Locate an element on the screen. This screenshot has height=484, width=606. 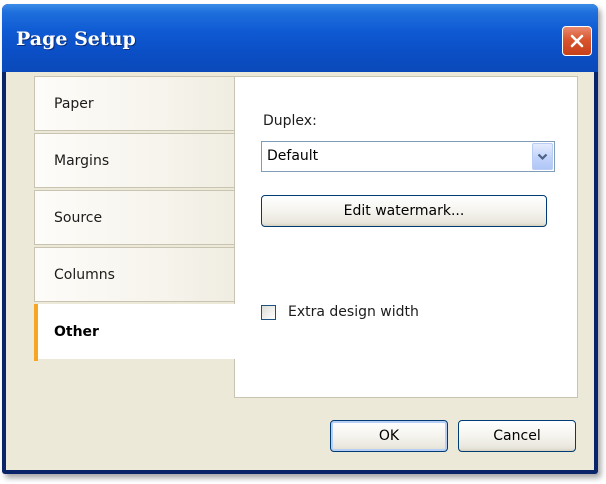
tab-label: Source is located at coordinates (78, 218).